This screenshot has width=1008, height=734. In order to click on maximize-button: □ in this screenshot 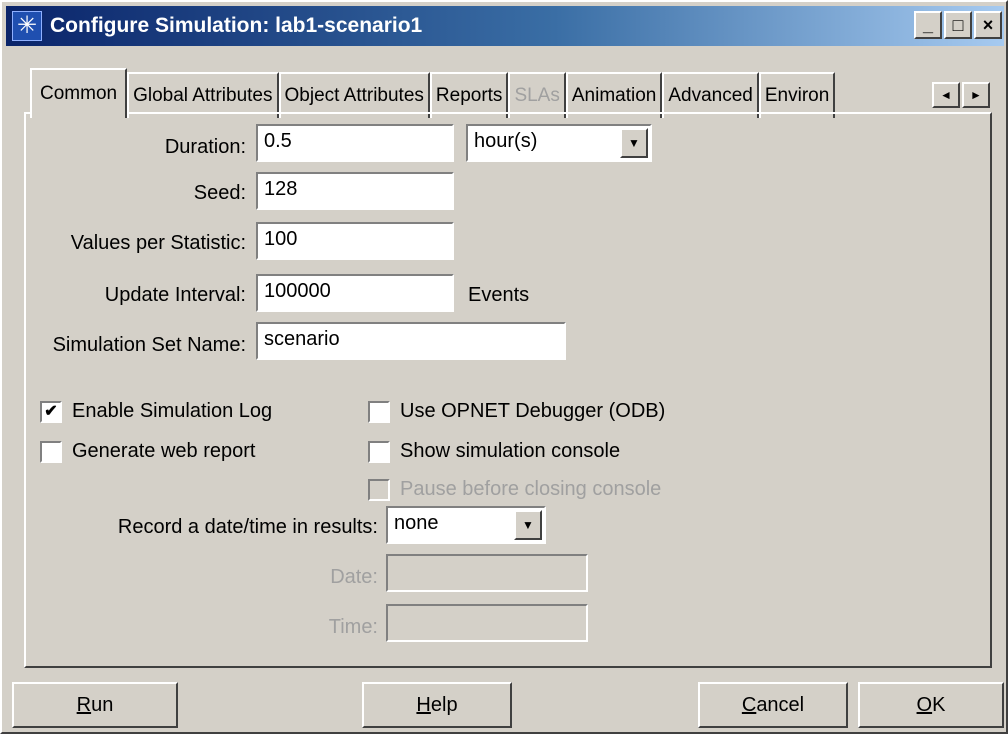, I will do `click(958, 25)`.